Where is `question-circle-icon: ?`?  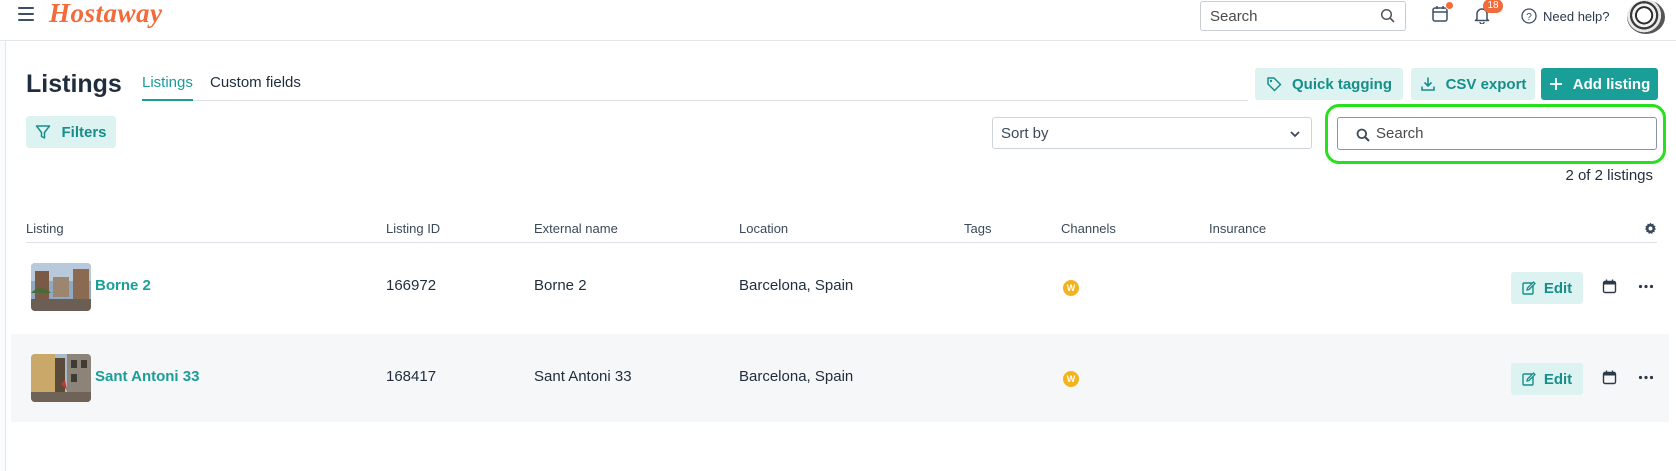
question-circle-icon: ? is located at coordinates (1529, 16).